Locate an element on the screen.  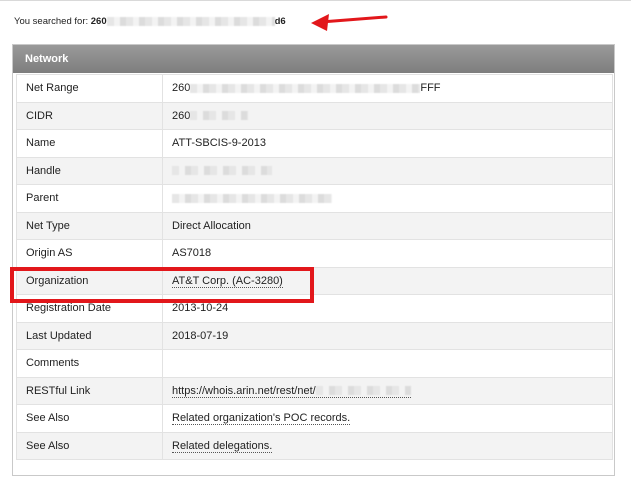
row-key: Net Type is located at coordinates (89, 225).